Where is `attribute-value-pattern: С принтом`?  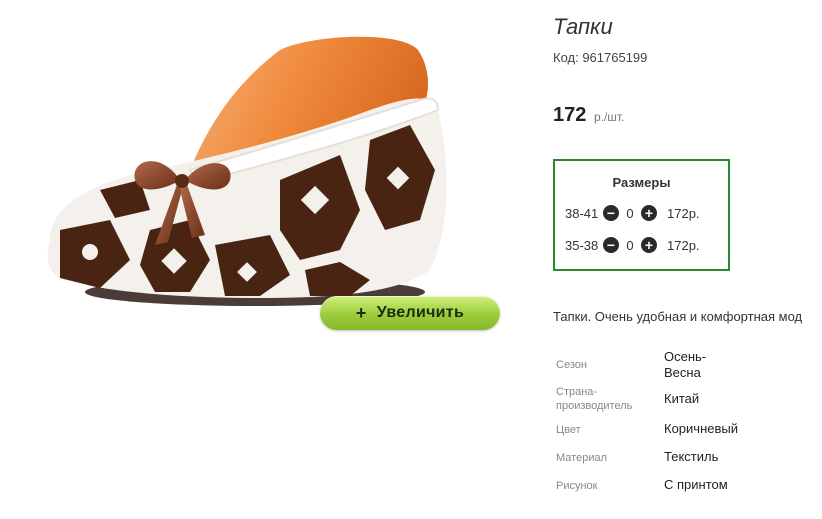 attribute-value-pattern: С принтом is located at coordinates (696, 484).